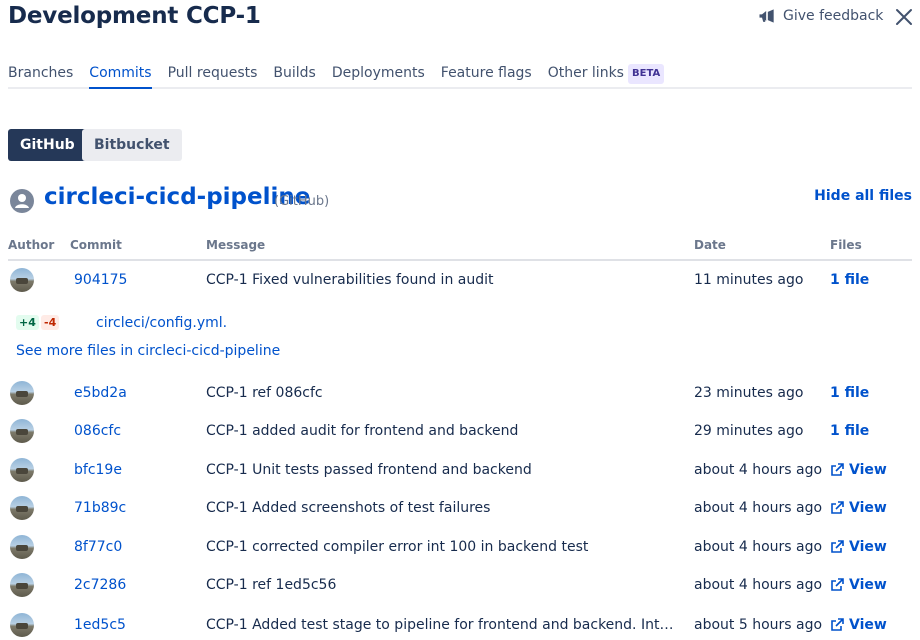  Describe the element at coordinates (22, 201) in the screenshot. I see `user-avatar-icon` at that location.